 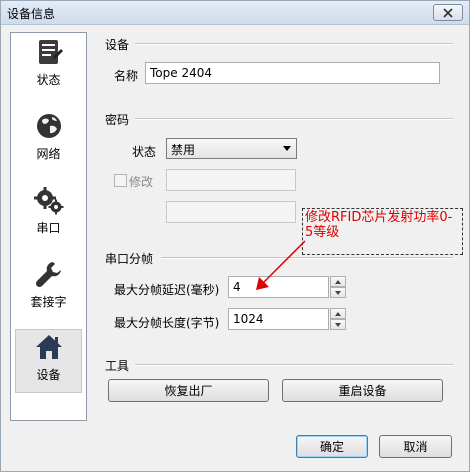 What do you see at coordinates (278, 319) in the screenshot?
I see `max-frame-length-input: 1024` at bounding box center [278, 319].